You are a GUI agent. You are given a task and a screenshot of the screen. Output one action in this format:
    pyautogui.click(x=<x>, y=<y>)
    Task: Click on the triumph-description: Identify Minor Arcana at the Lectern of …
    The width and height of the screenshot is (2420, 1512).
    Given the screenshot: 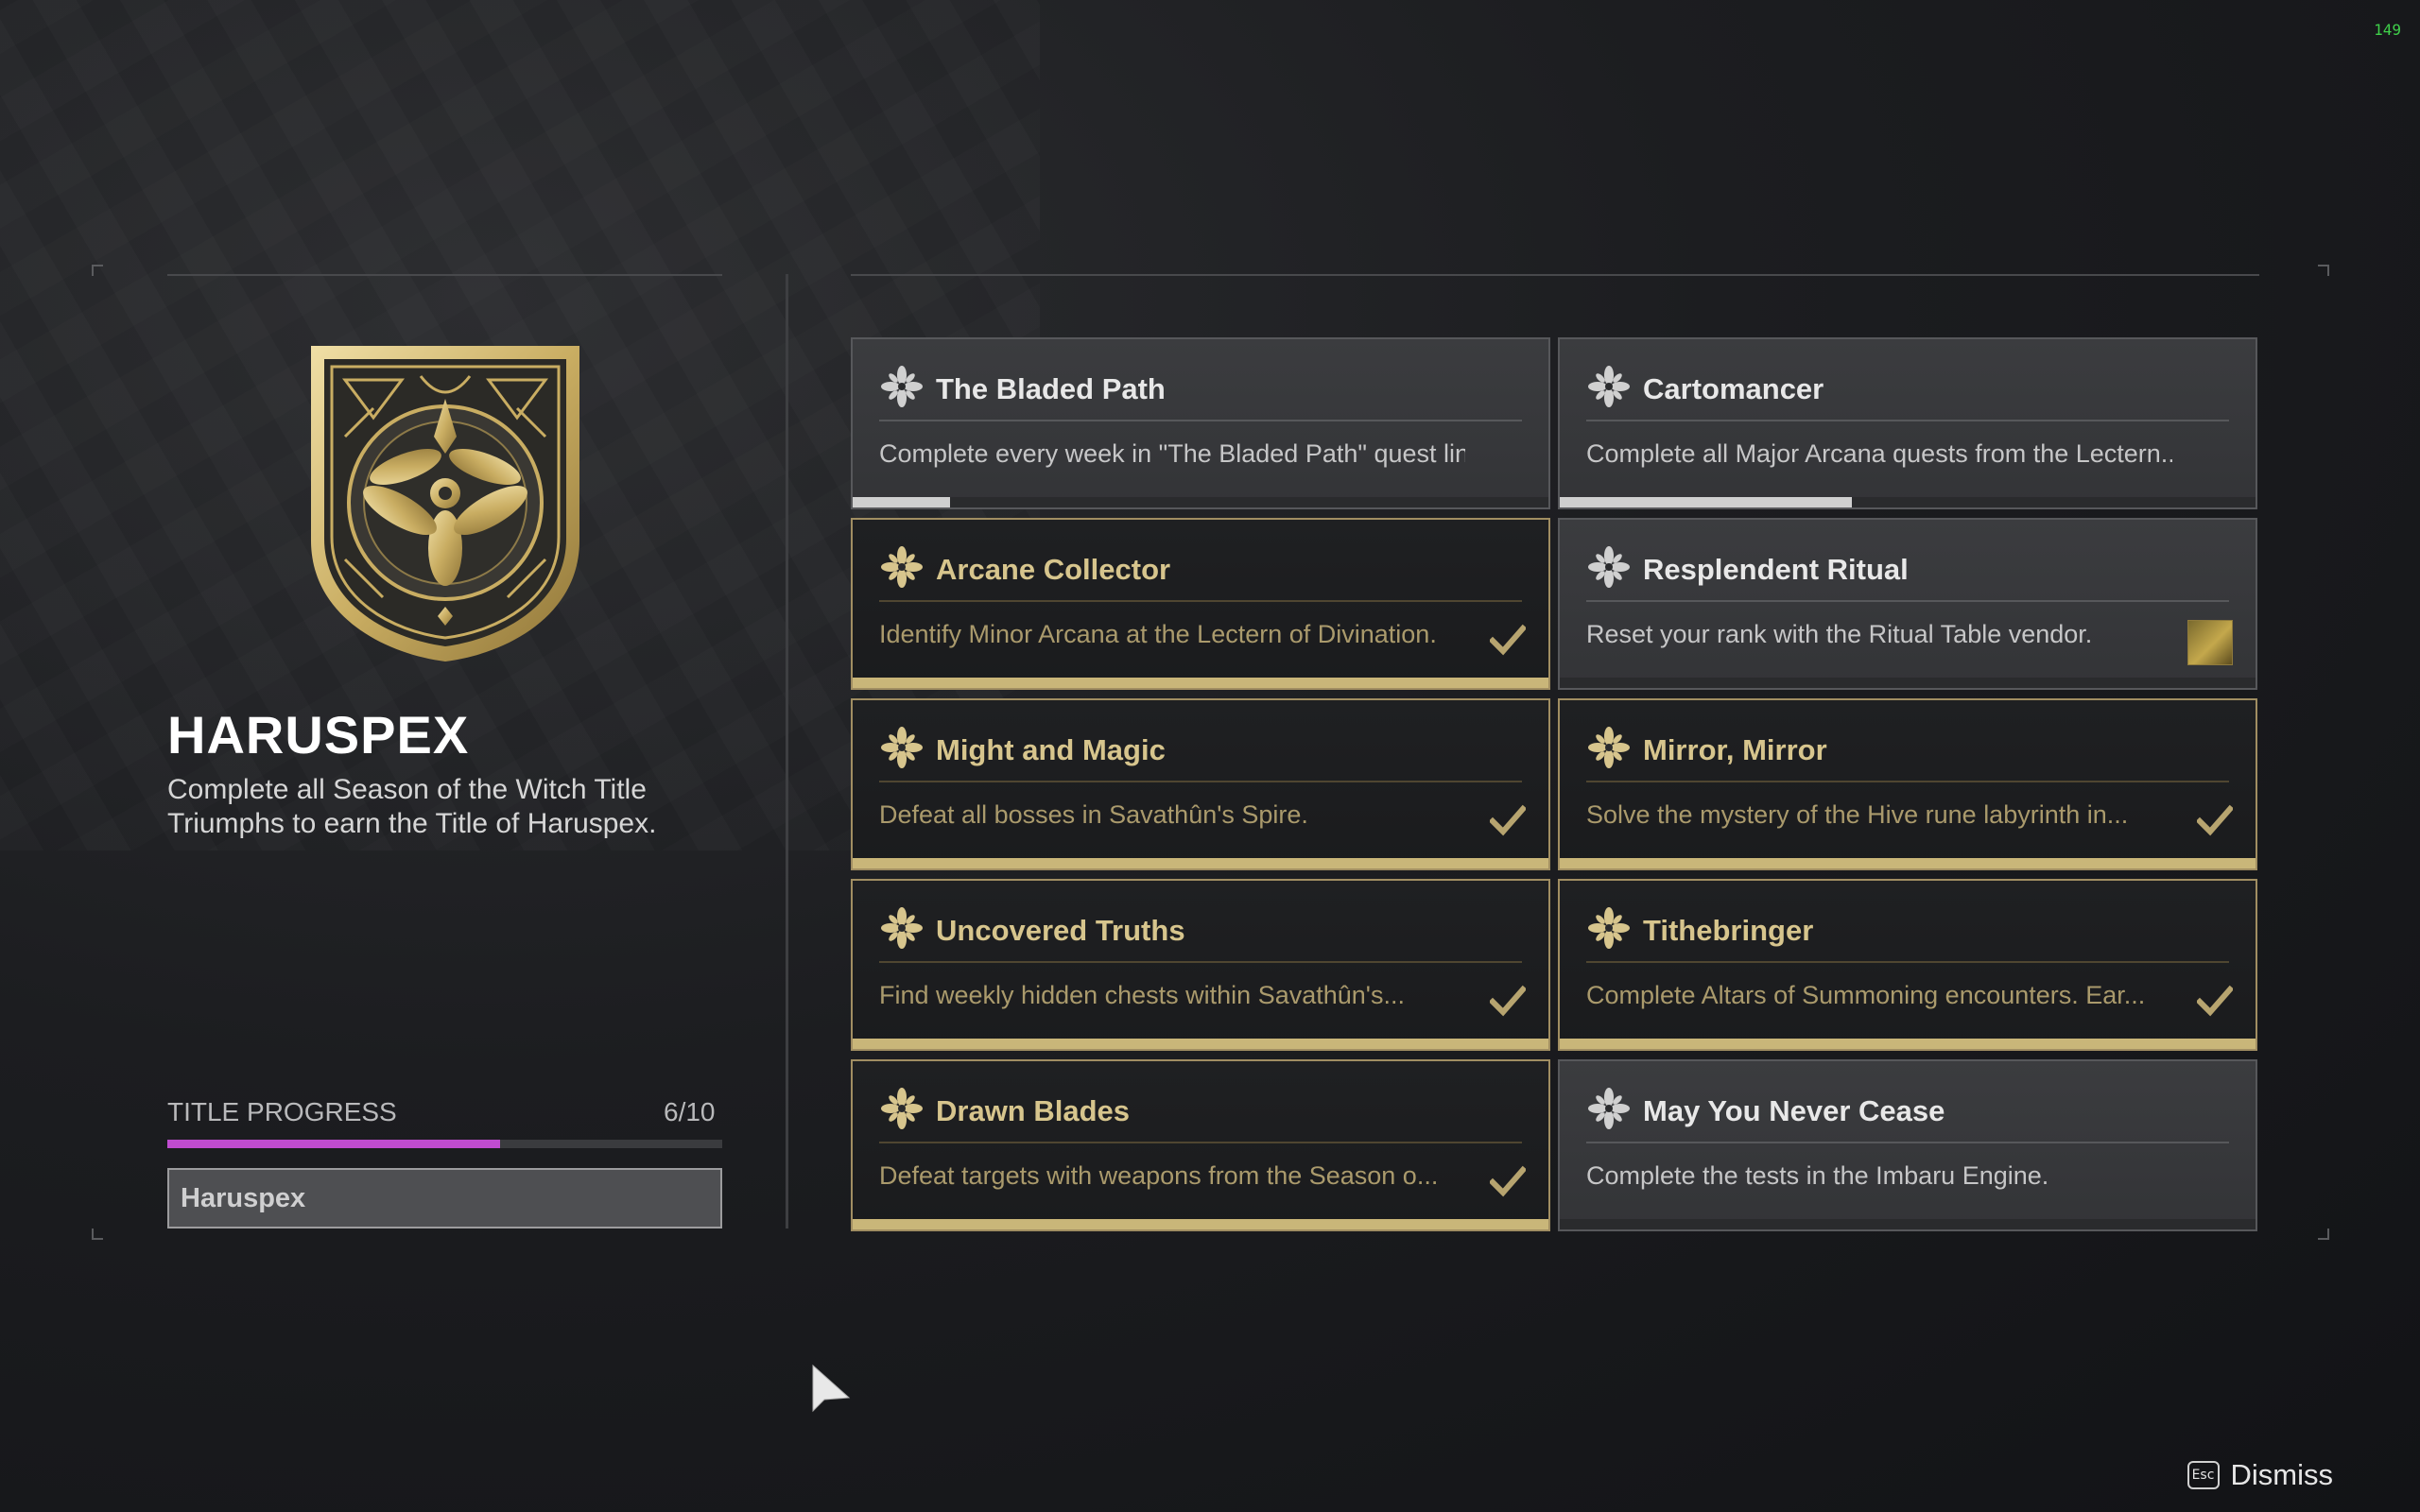 What is the action you would take?
    pyautogui.click(x=1158, y=634)
    